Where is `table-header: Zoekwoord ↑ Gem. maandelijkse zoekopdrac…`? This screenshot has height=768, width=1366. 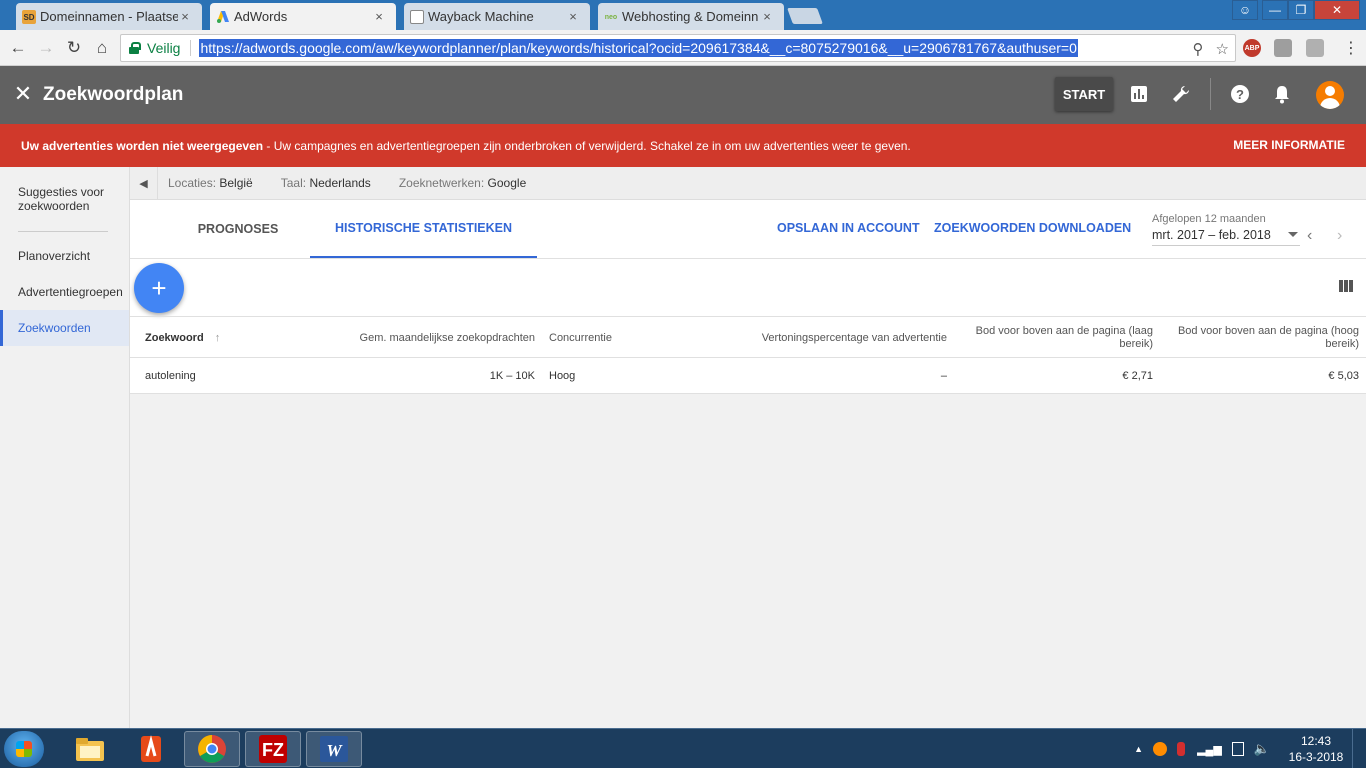 table-header: Zoekwoord ↑ Gem. maandelijkse zoekopdrac… is located at coordinates (748, 337).